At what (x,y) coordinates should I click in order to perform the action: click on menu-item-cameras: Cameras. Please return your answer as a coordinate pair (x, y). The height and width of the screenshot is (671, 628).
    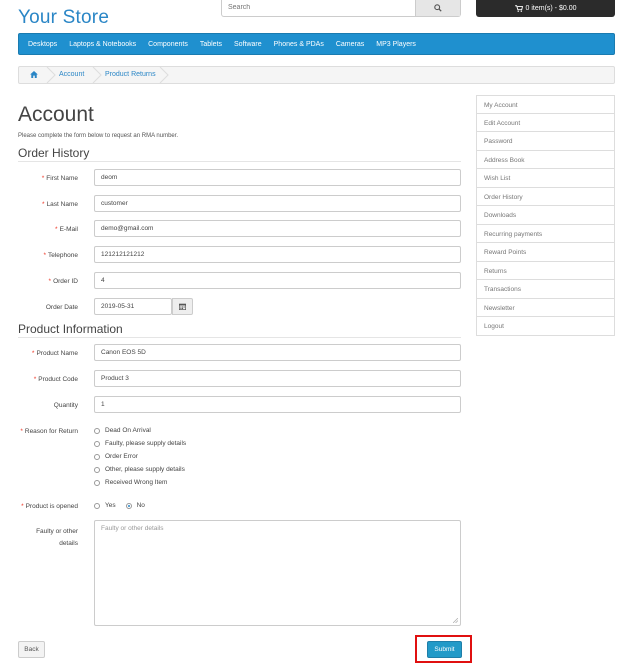
    Looking at the image, I should click on (350, 44).